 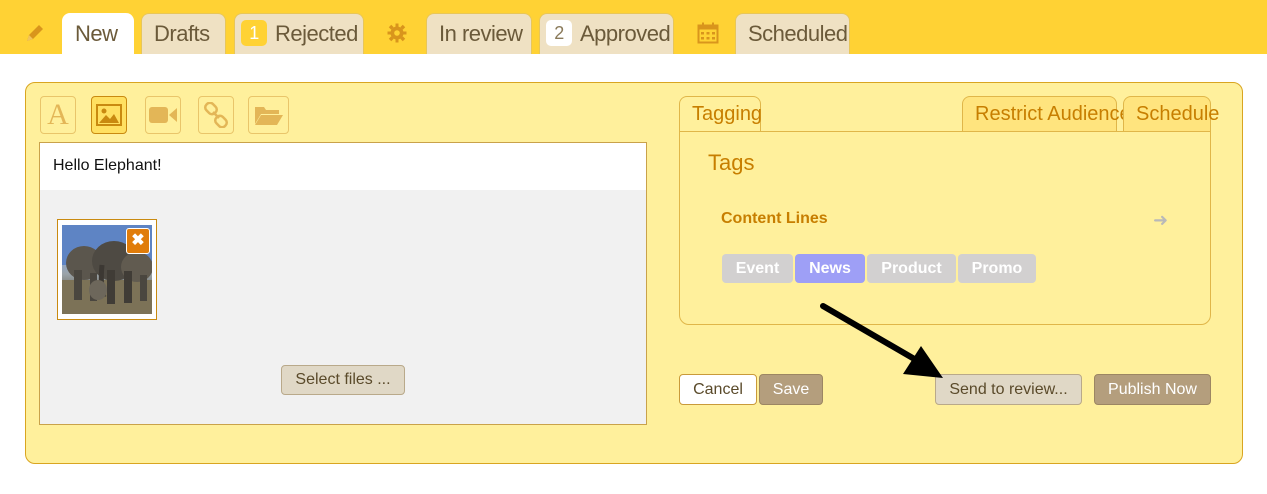 I want to click on tab-in-review: In review, so click(x=479, y=33).